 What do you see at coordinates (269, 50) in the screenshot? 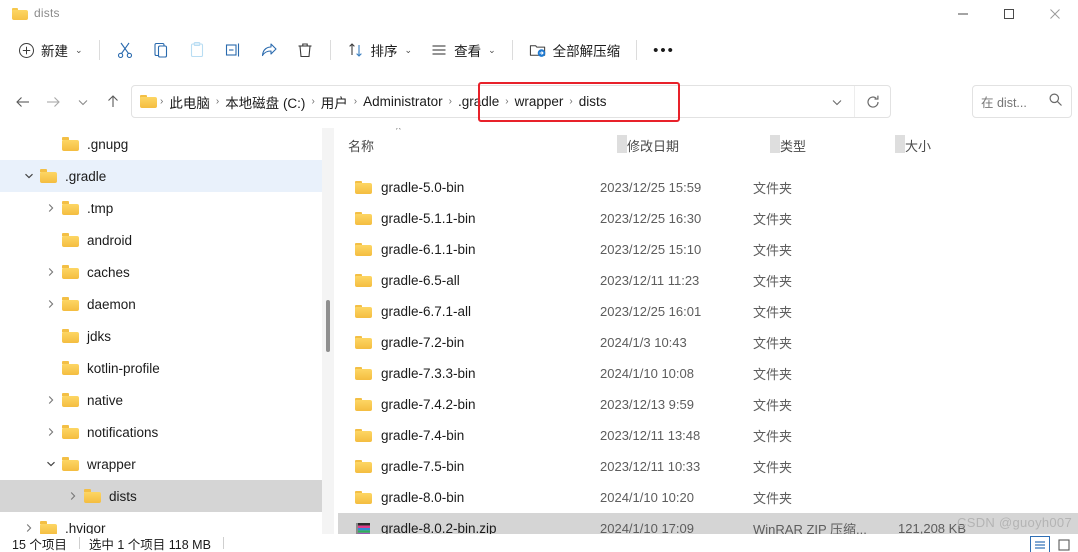
I see `share-button` at bounding box center [269, 50].